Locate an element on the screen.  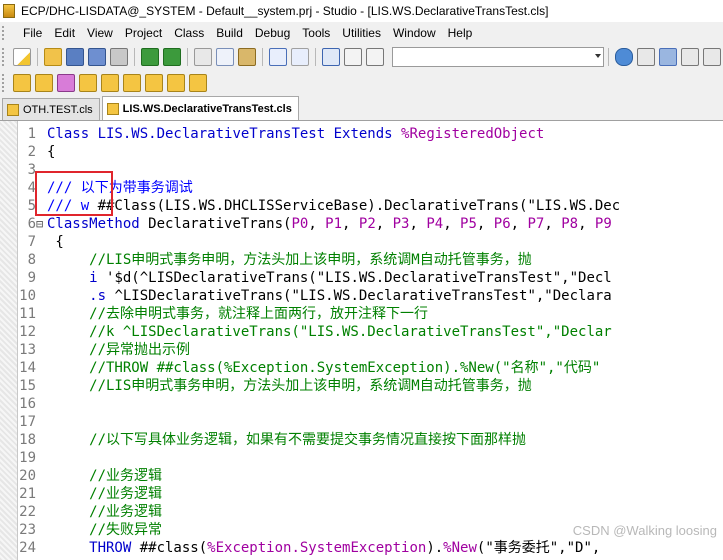
tree-icon is located at coordinates (712, 57).